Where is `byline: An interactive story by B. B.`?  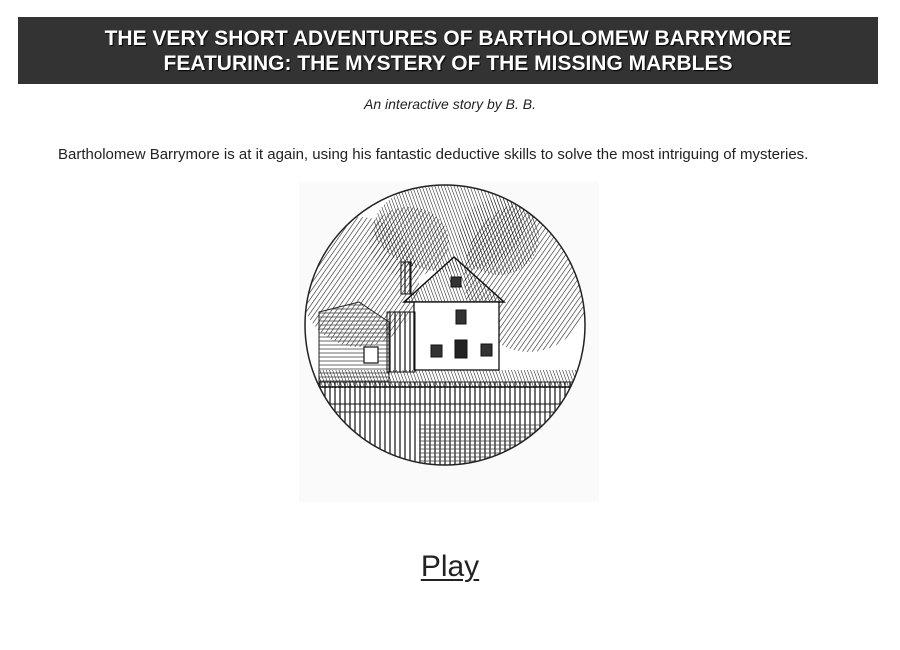
byline: An interactive story by B. B. is located at coordinates (450, 104).